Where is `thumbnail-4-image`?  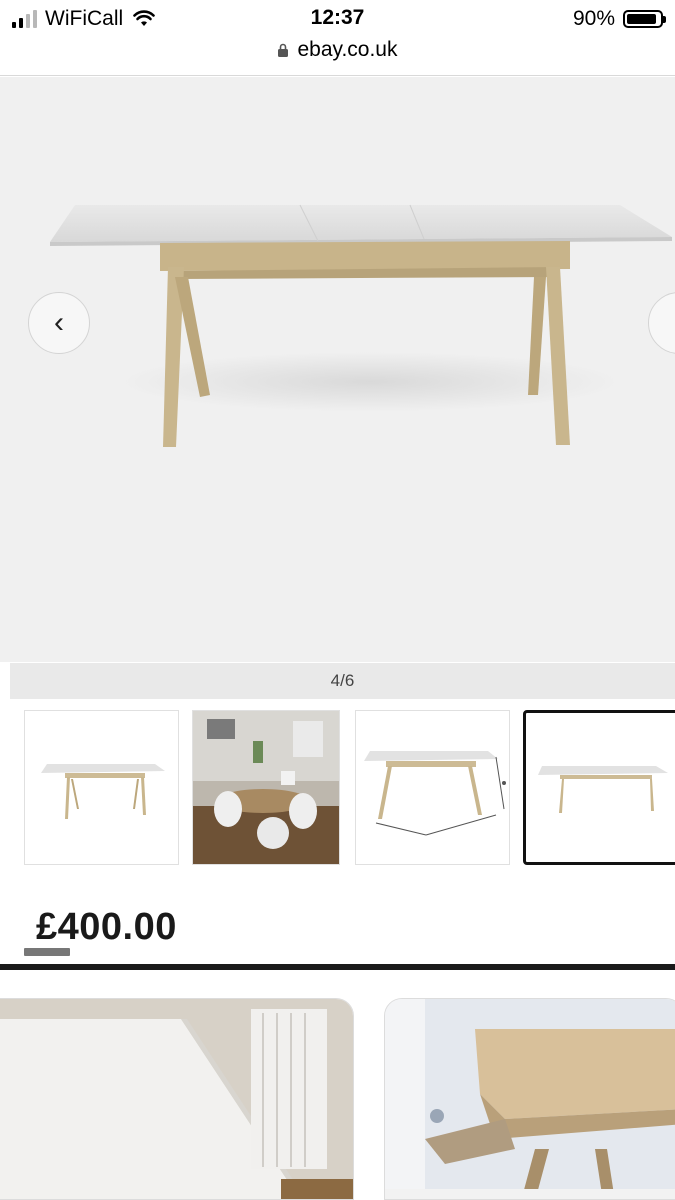
thumbnail-4-image is located at coordinates (603, 789).